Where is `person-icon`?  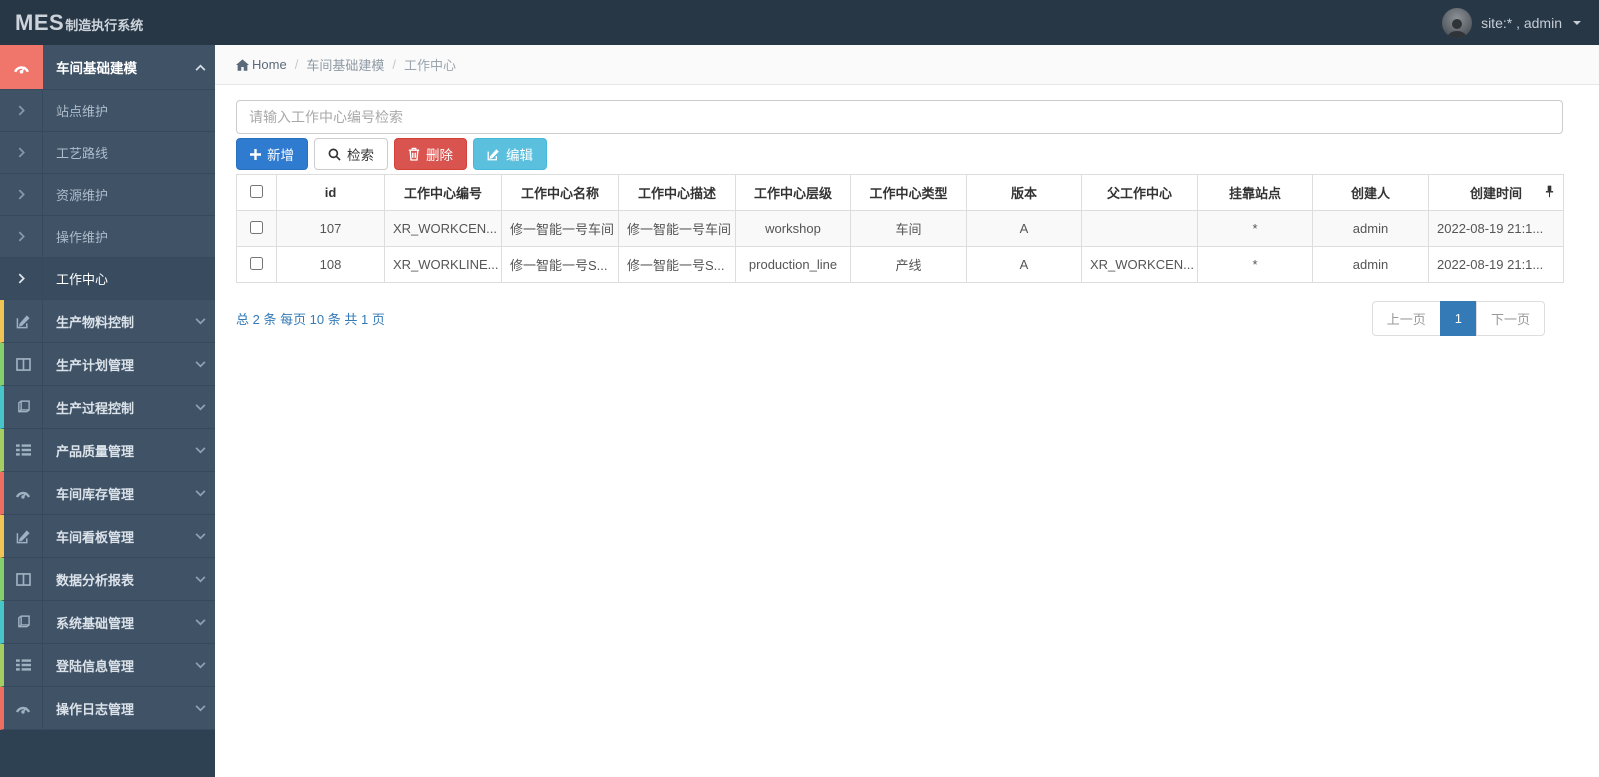
person-icon is located at coordinates (1457, 28).